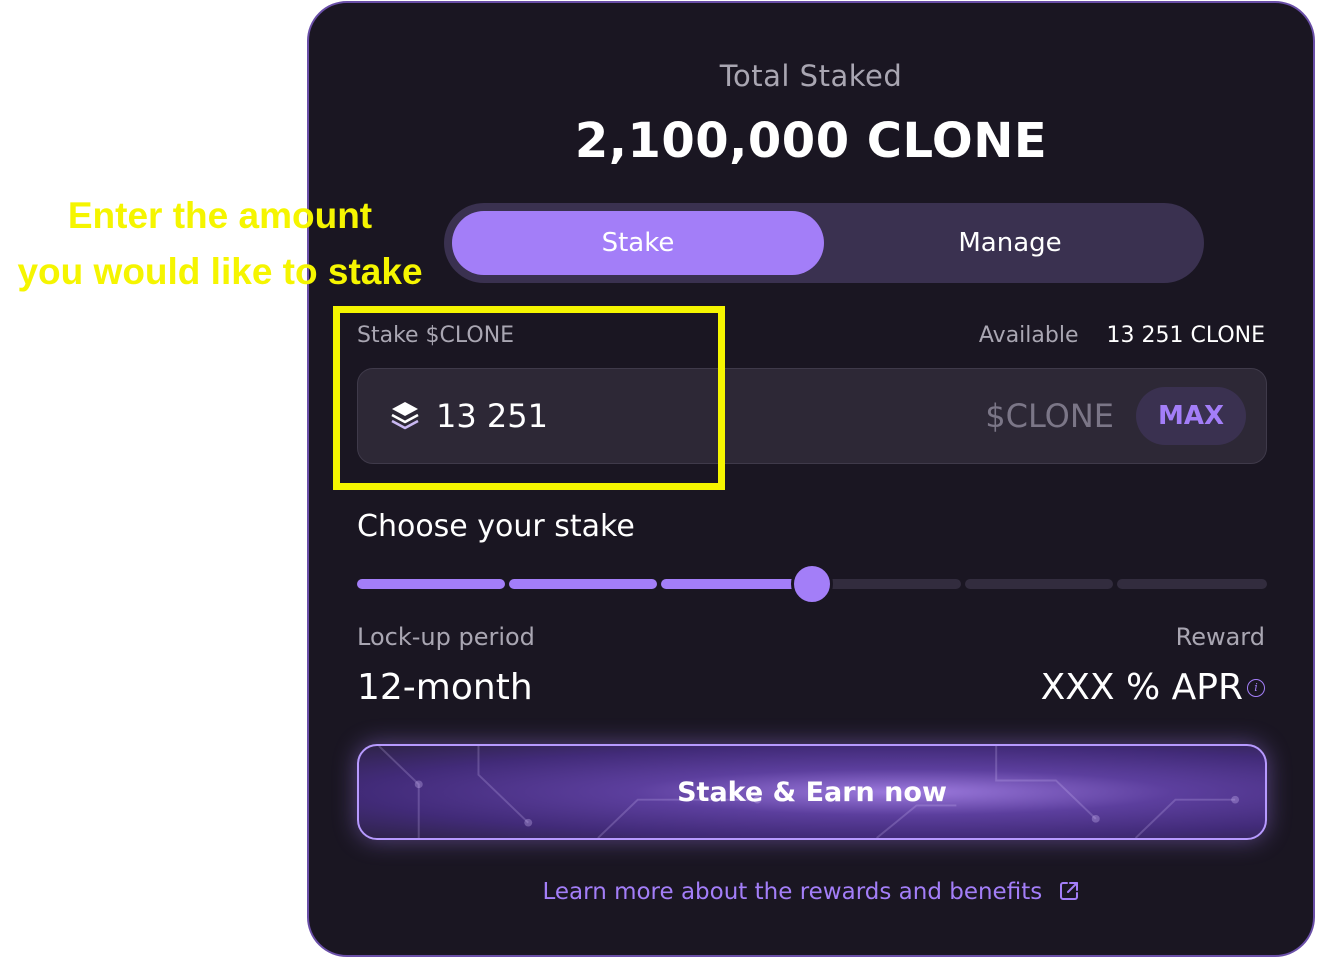 This screenshot has width=1318, height=960. I want to click on reward-value: XXX % APR, so click(1141, 687).